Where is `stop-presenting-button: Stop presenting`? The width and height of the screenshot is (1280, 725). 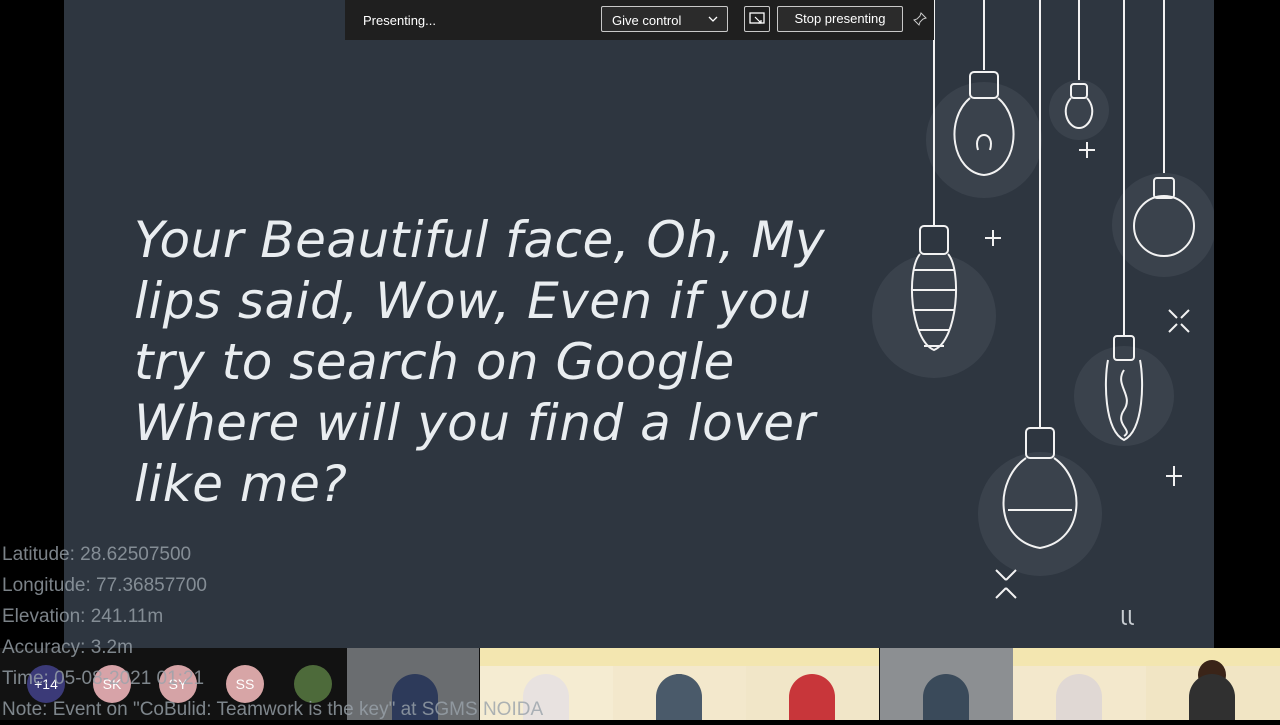 stop-presenting-button: Stop presenting is located at coordinates (840, 19).